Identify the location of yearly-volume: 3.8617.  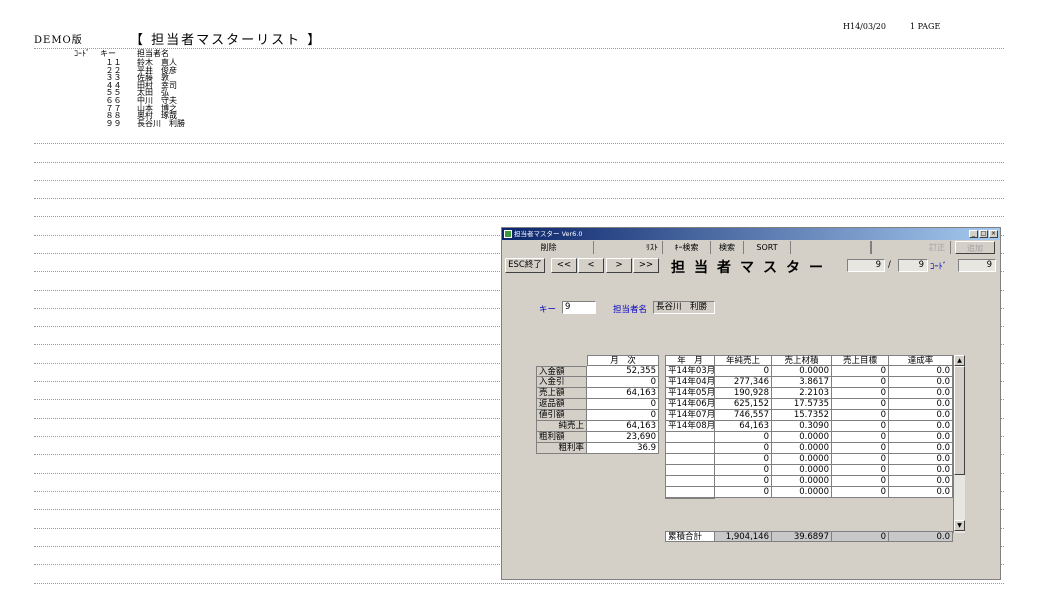
(802, 382).